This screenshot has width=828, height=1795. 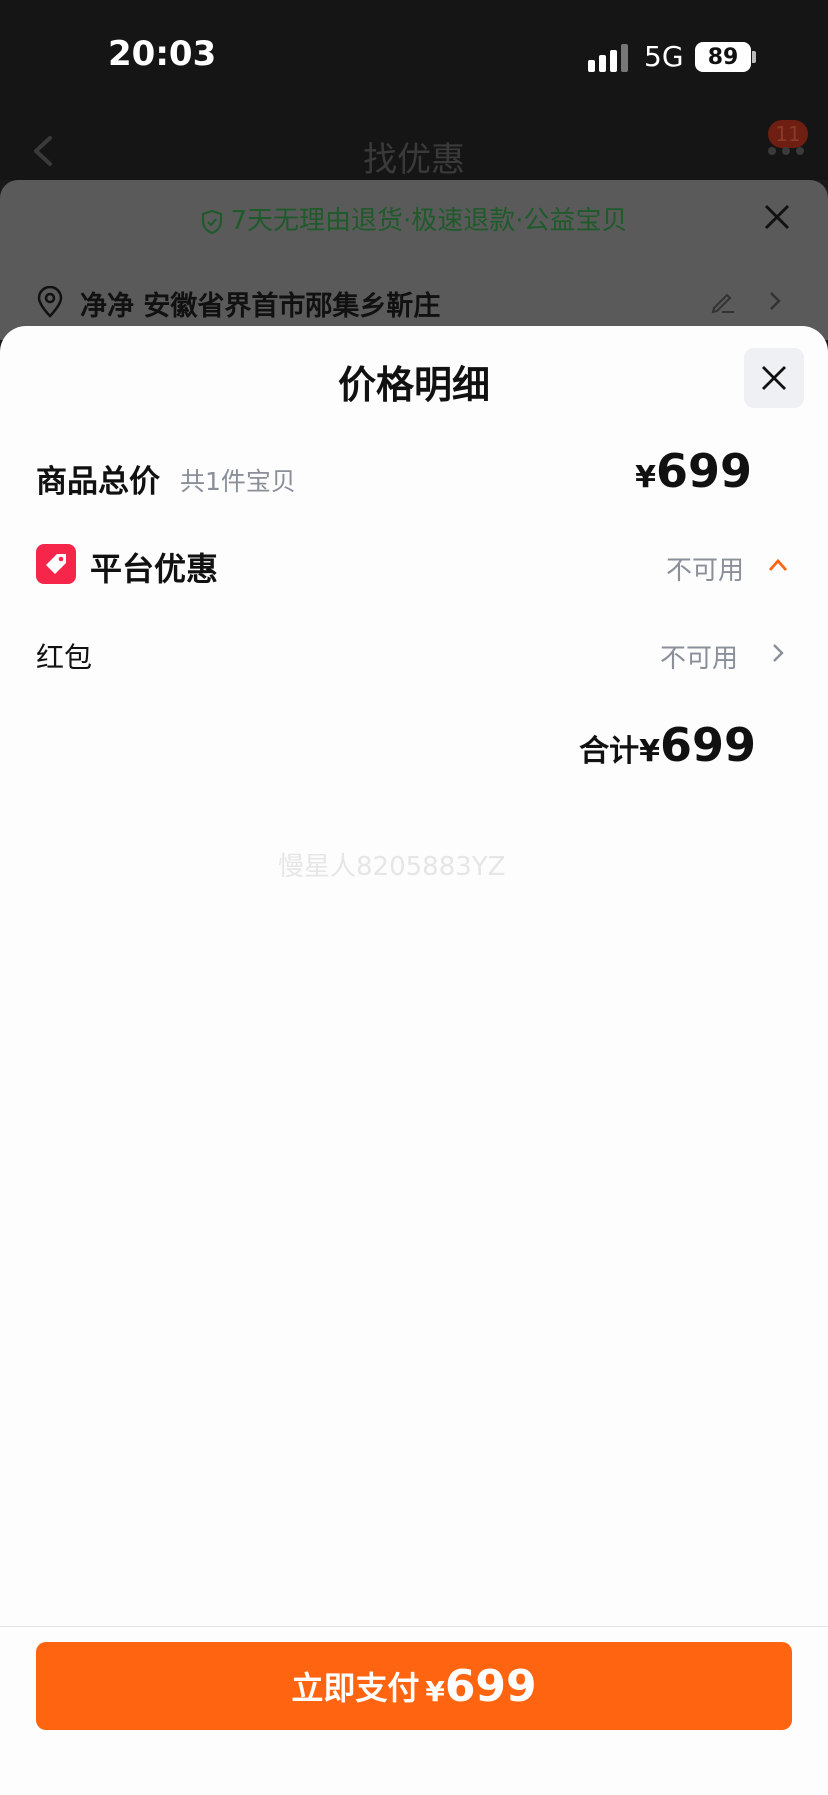 I want to click on goods-total-label: 商品总价, so click(x=98, y=482).